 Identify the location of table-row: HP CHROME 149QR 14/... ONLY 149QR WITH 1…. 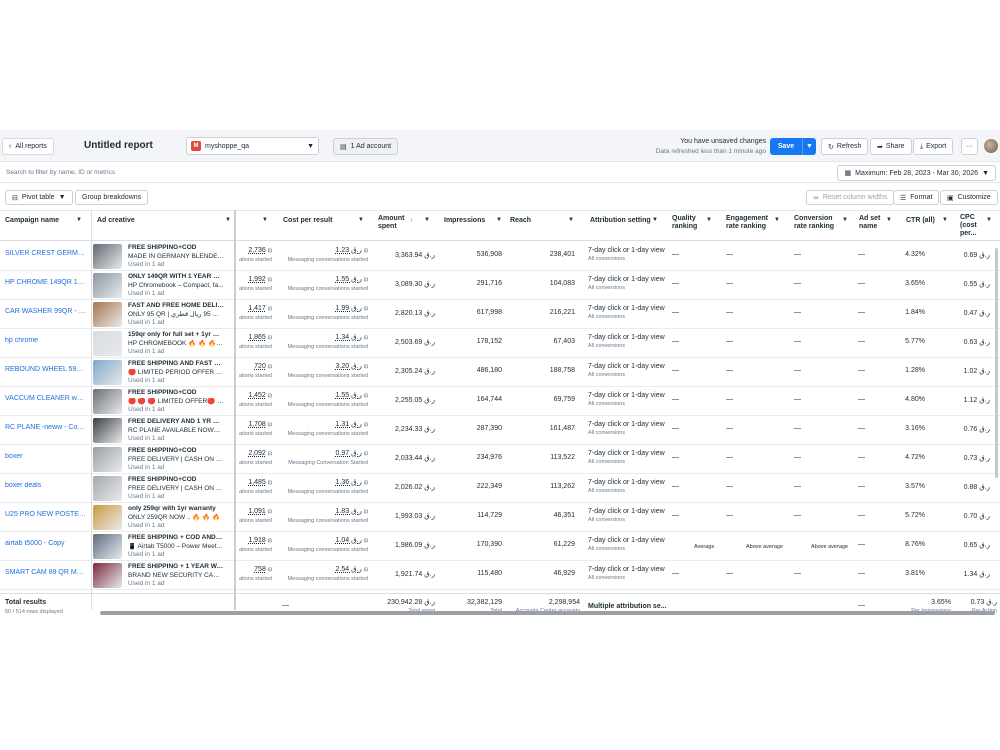
(500, 285).